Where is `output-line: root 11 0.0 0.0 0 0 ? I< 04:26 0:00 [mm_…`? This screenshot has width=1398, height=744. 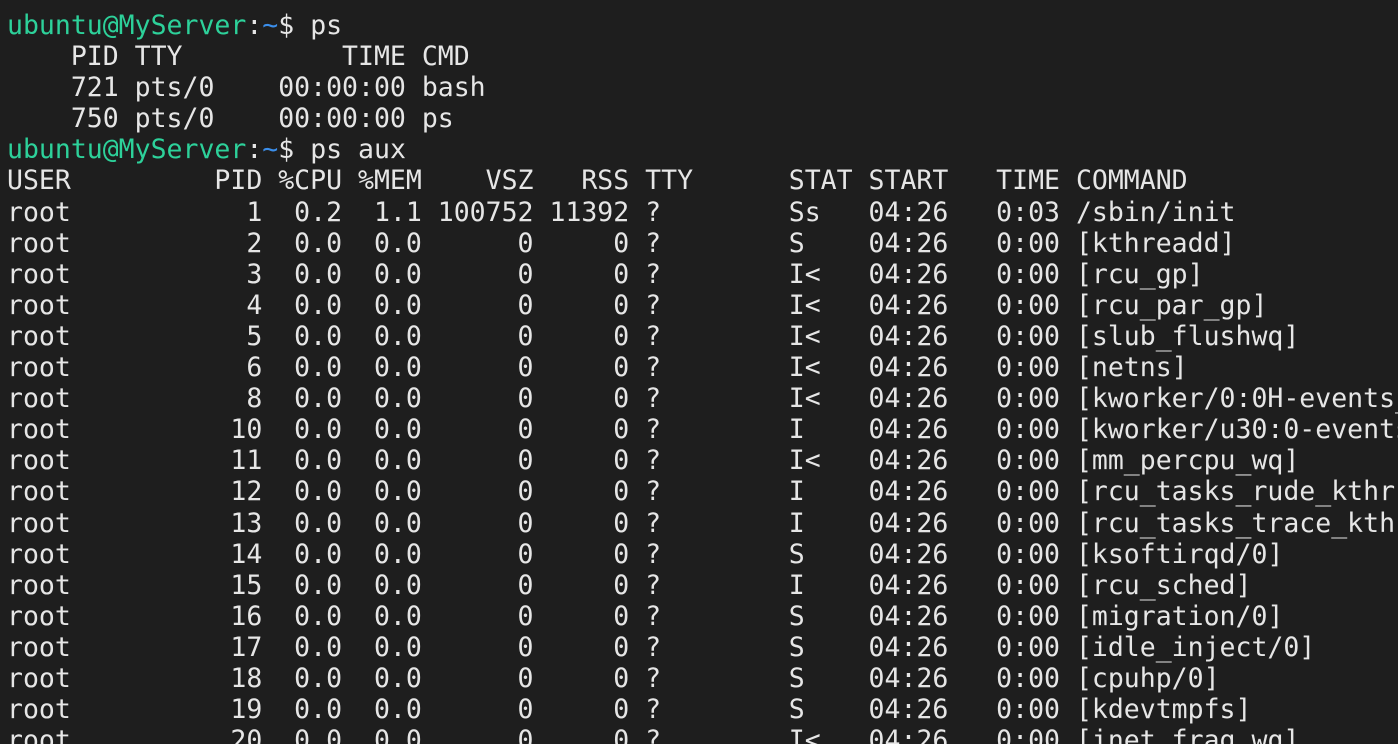
output-line: root 11 0.0 0.0 0 0 ? I< 04:26 0:00 [mm_… is located at coordinates (653, 461).